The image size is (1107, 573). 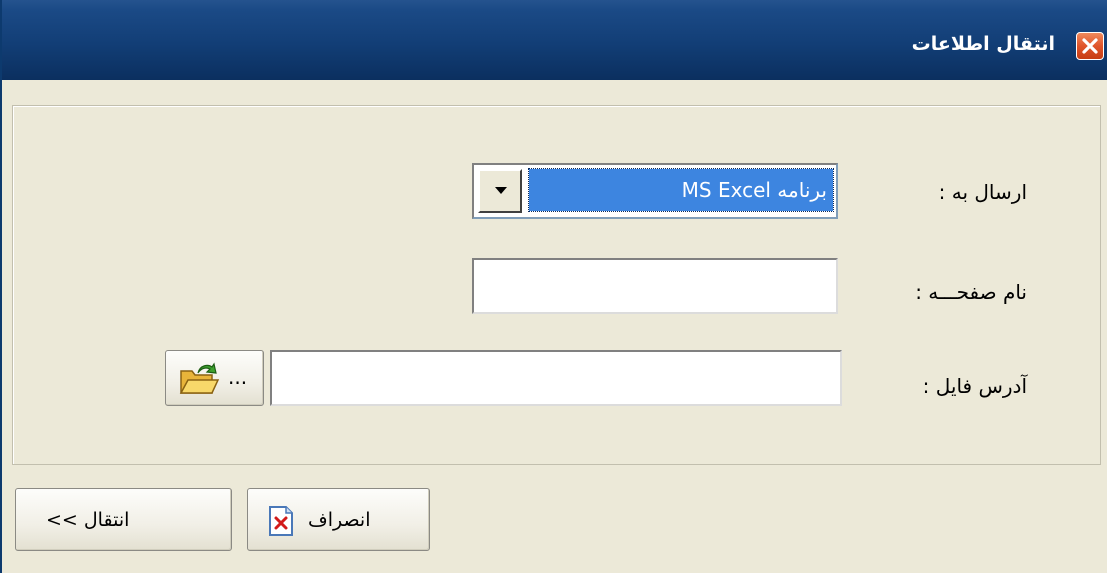 What do you see at coordinates (681, 190) in the screenshot?
I see `send-to-selected-value: برنامه MS Excel` at bounding box center [681, 190].